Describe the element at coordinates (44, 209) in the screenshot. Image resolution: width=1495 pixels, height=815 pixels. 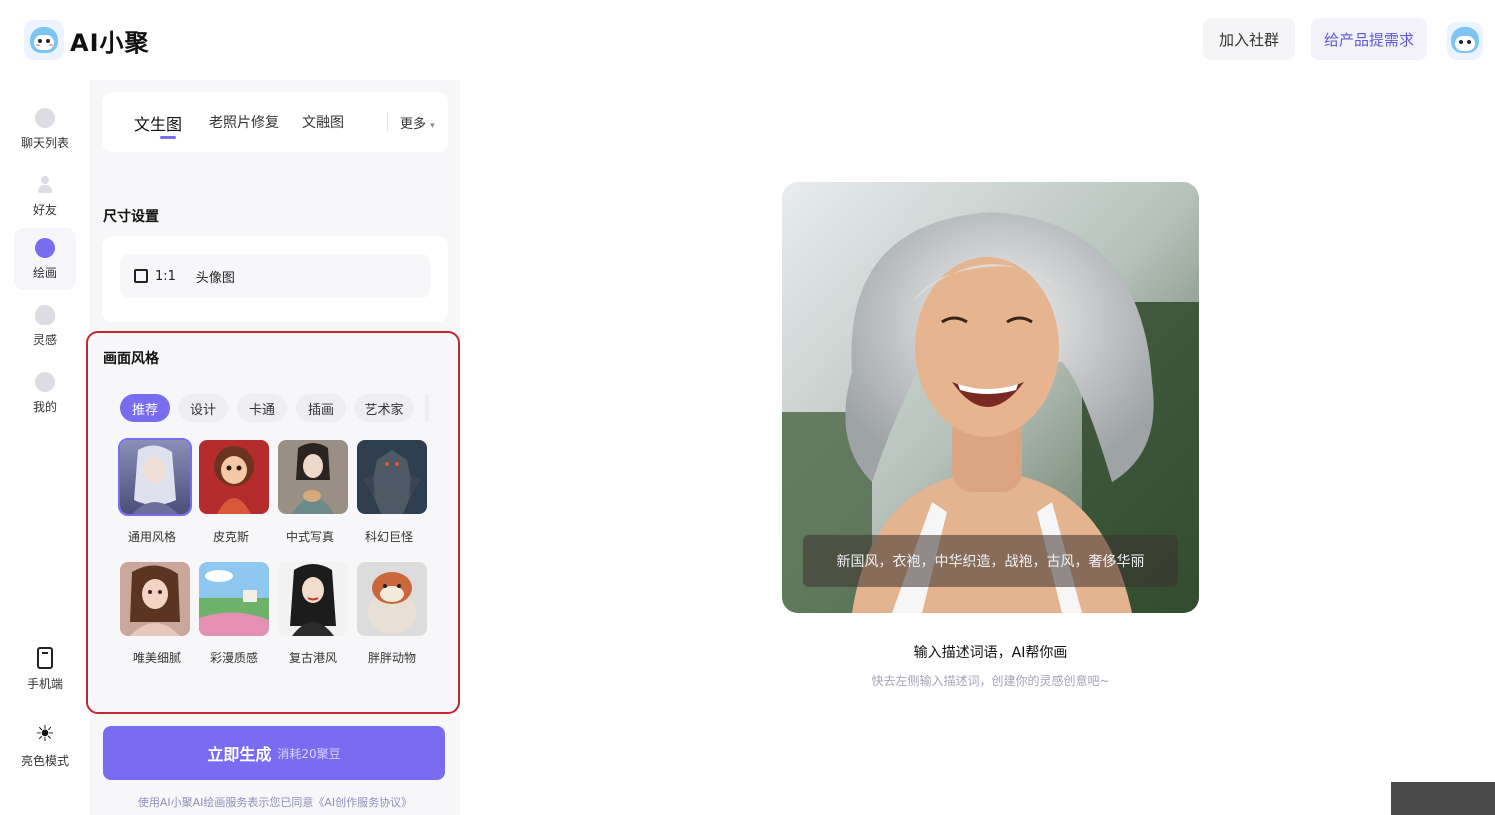
I see `nav-label: 好友` at that location.